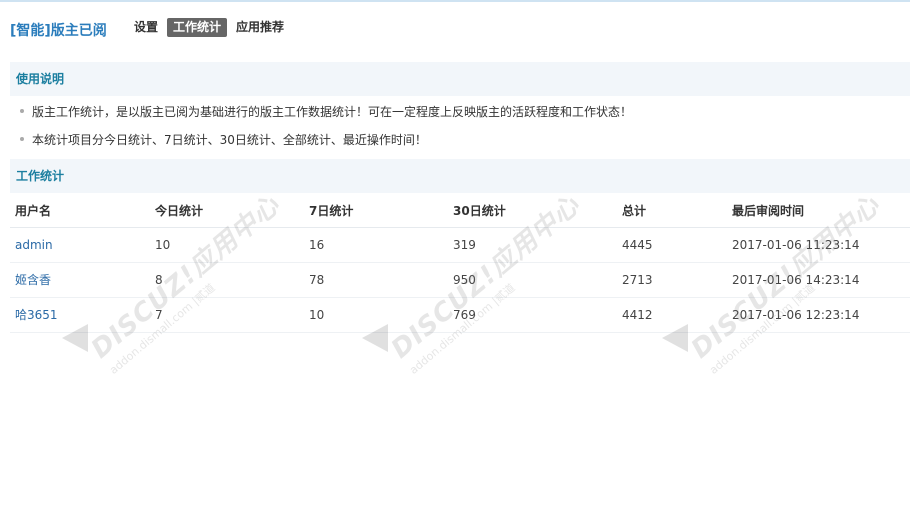 The height and width of the screenshot is (518, 910). What do you see at coordinates (637, 280) in the screenshot?
I see `total-count: 2713` at bounding box center [637, 280].